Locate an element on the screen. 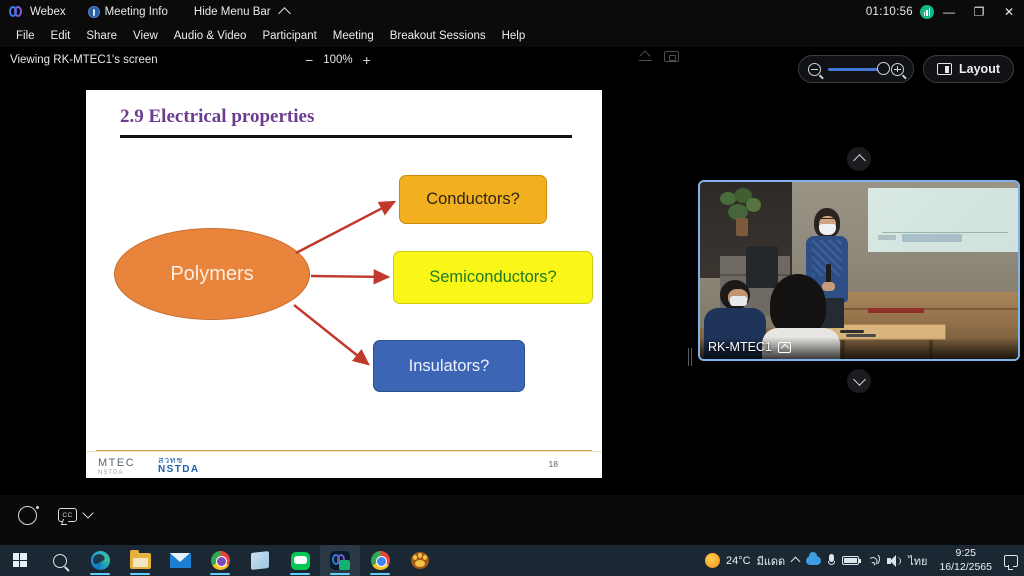  menu-item-edit: Edit is located at coordinates (61, 36).